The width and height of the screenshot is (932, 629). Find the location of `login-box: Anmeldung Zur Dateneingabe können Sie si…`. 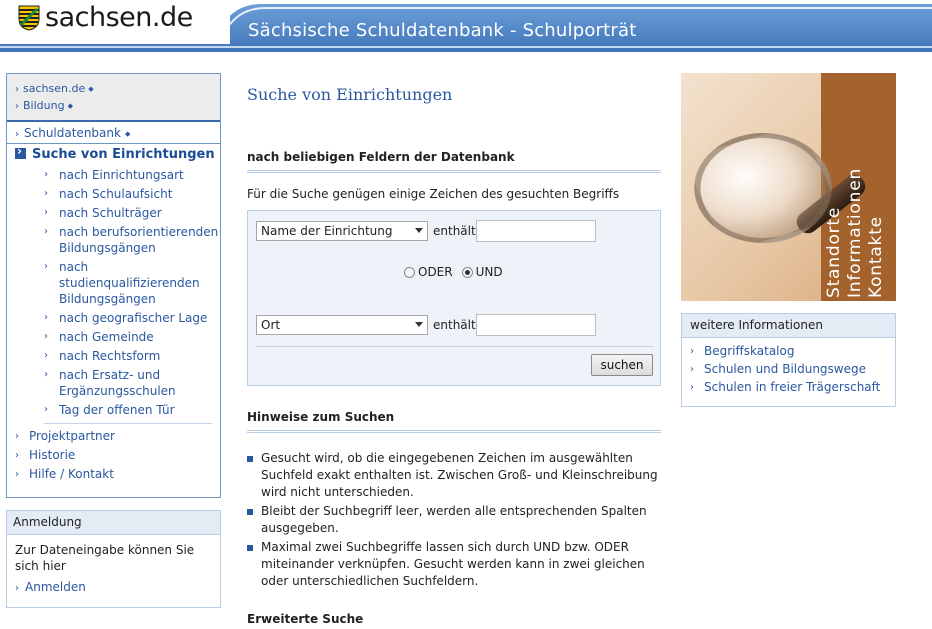

login-box: Anmeldung Zur Dateneingabe können Sie si… is located at coordinates (113, 559).